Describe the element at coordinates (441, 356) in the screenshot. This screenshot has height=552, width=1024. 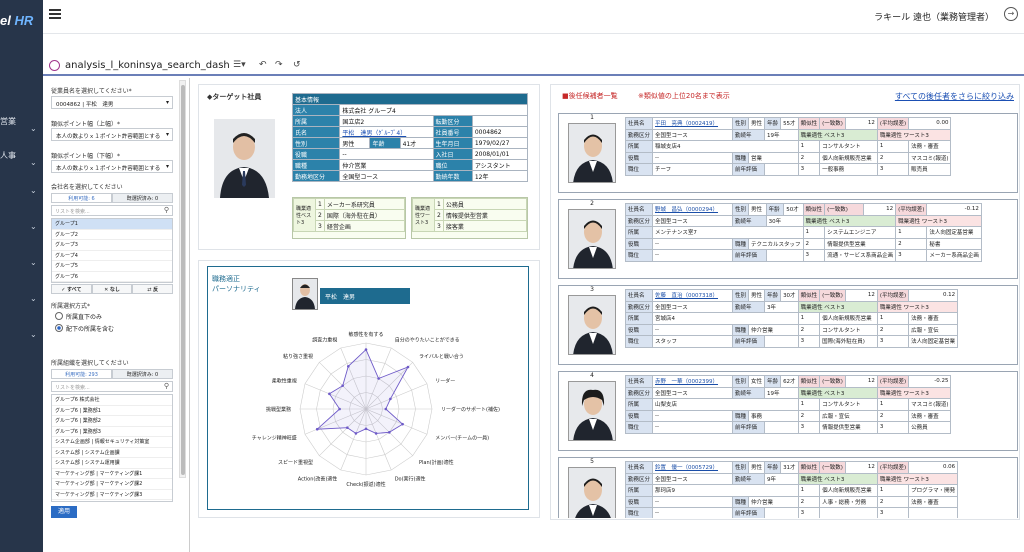
I see `radar-axis-label: ライバルと戦い合う` at that location.